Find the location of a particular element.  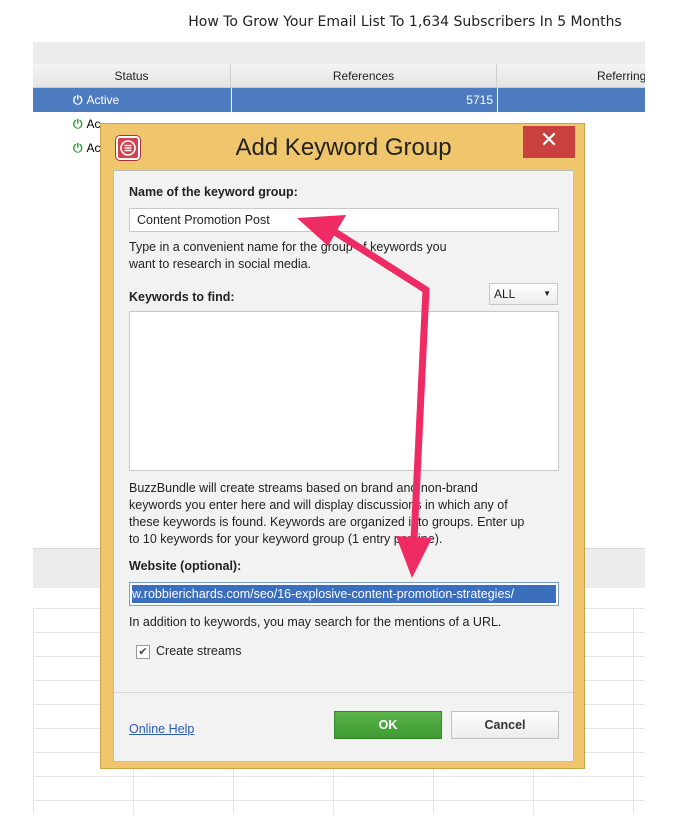

table-row: ⏻ Active 5715 is located at coordinates (339, 100).